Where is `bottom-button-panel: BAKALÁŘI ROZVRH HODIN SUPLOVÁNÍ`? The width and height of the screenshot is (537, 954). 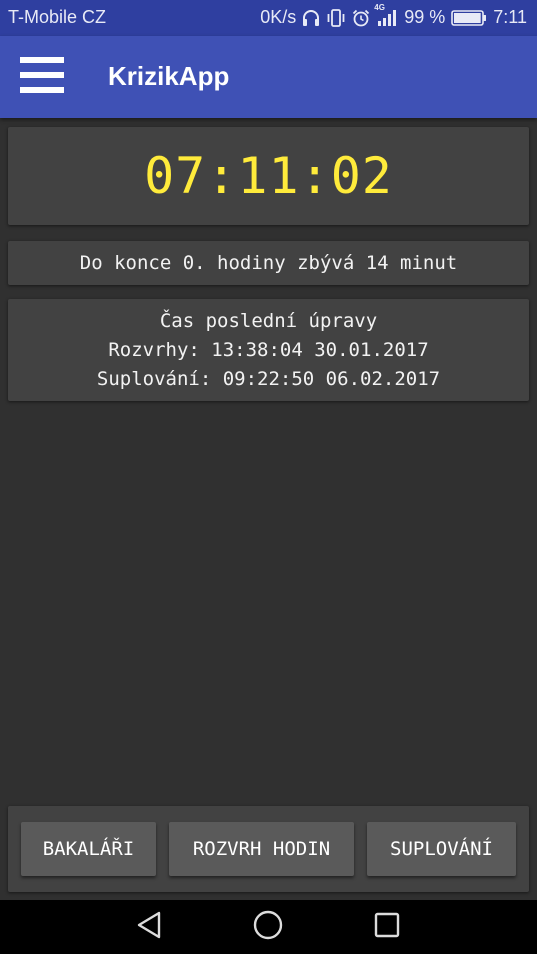
bottom-button-panel: BAKALÁŘI ROZVRH HODIN SUPLOVÁNÍ is located at coordinates (268, 849).